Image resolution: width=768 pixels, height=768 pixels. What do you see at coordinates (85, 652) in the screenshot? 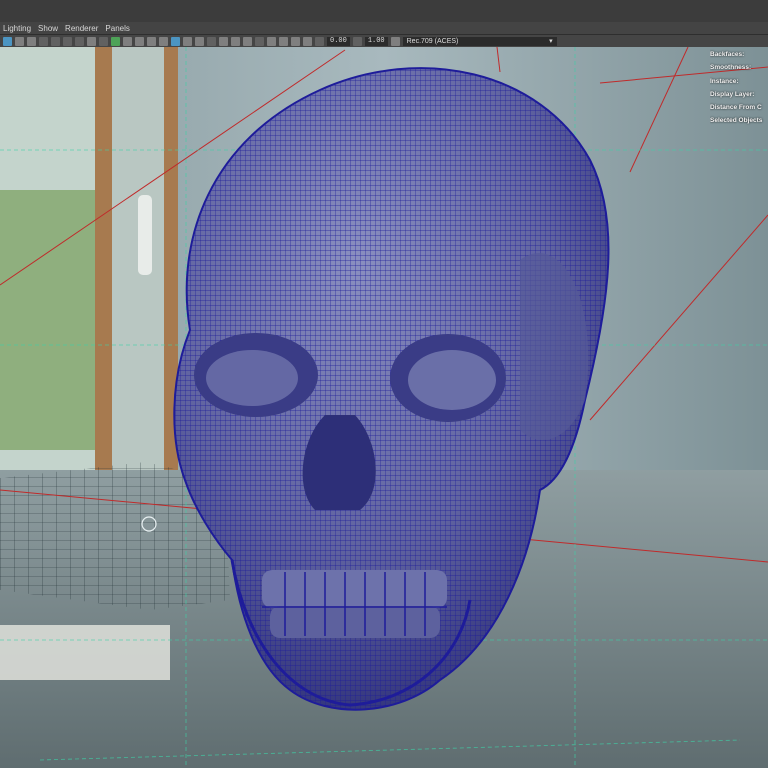
I see `wall-socket-strip` at bounding box center [85, 652].